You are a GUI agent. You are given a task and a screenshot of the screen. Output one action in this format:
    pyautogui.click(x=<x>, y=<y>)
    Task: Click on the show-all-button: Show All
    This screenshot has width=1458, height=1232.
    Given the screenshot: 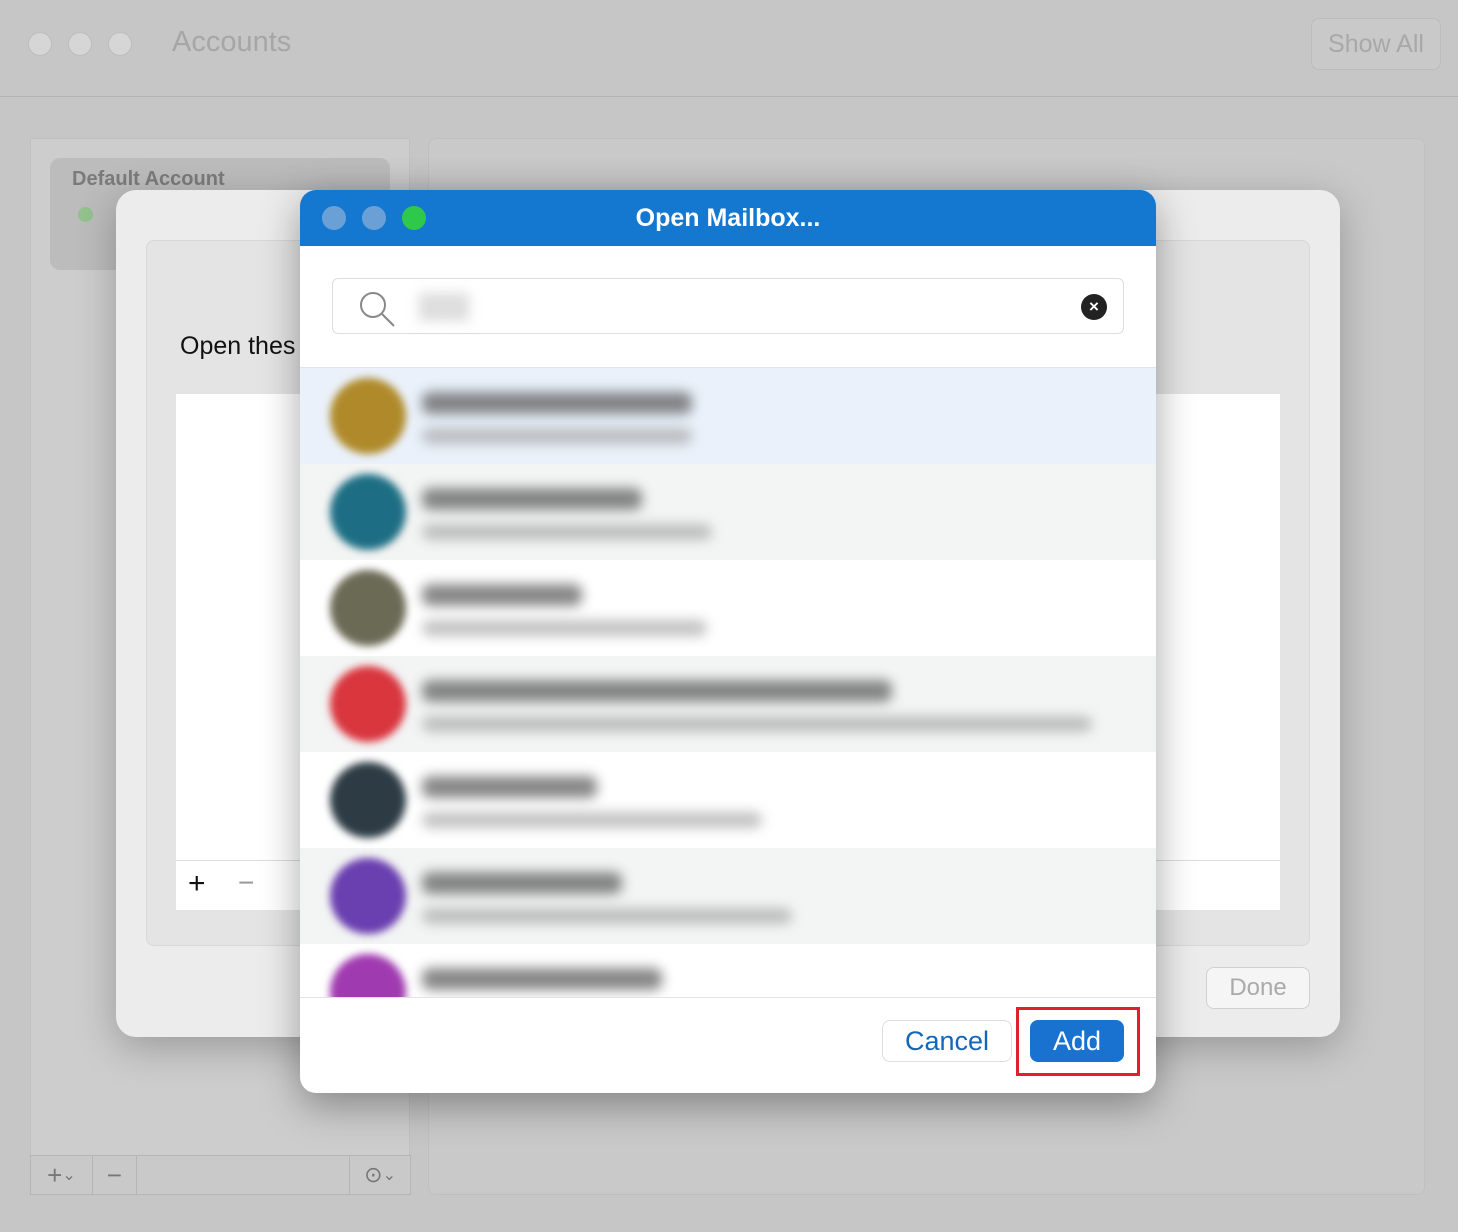 What is the action you would take?
    pyautogui.click(x=1376, y=44)
    